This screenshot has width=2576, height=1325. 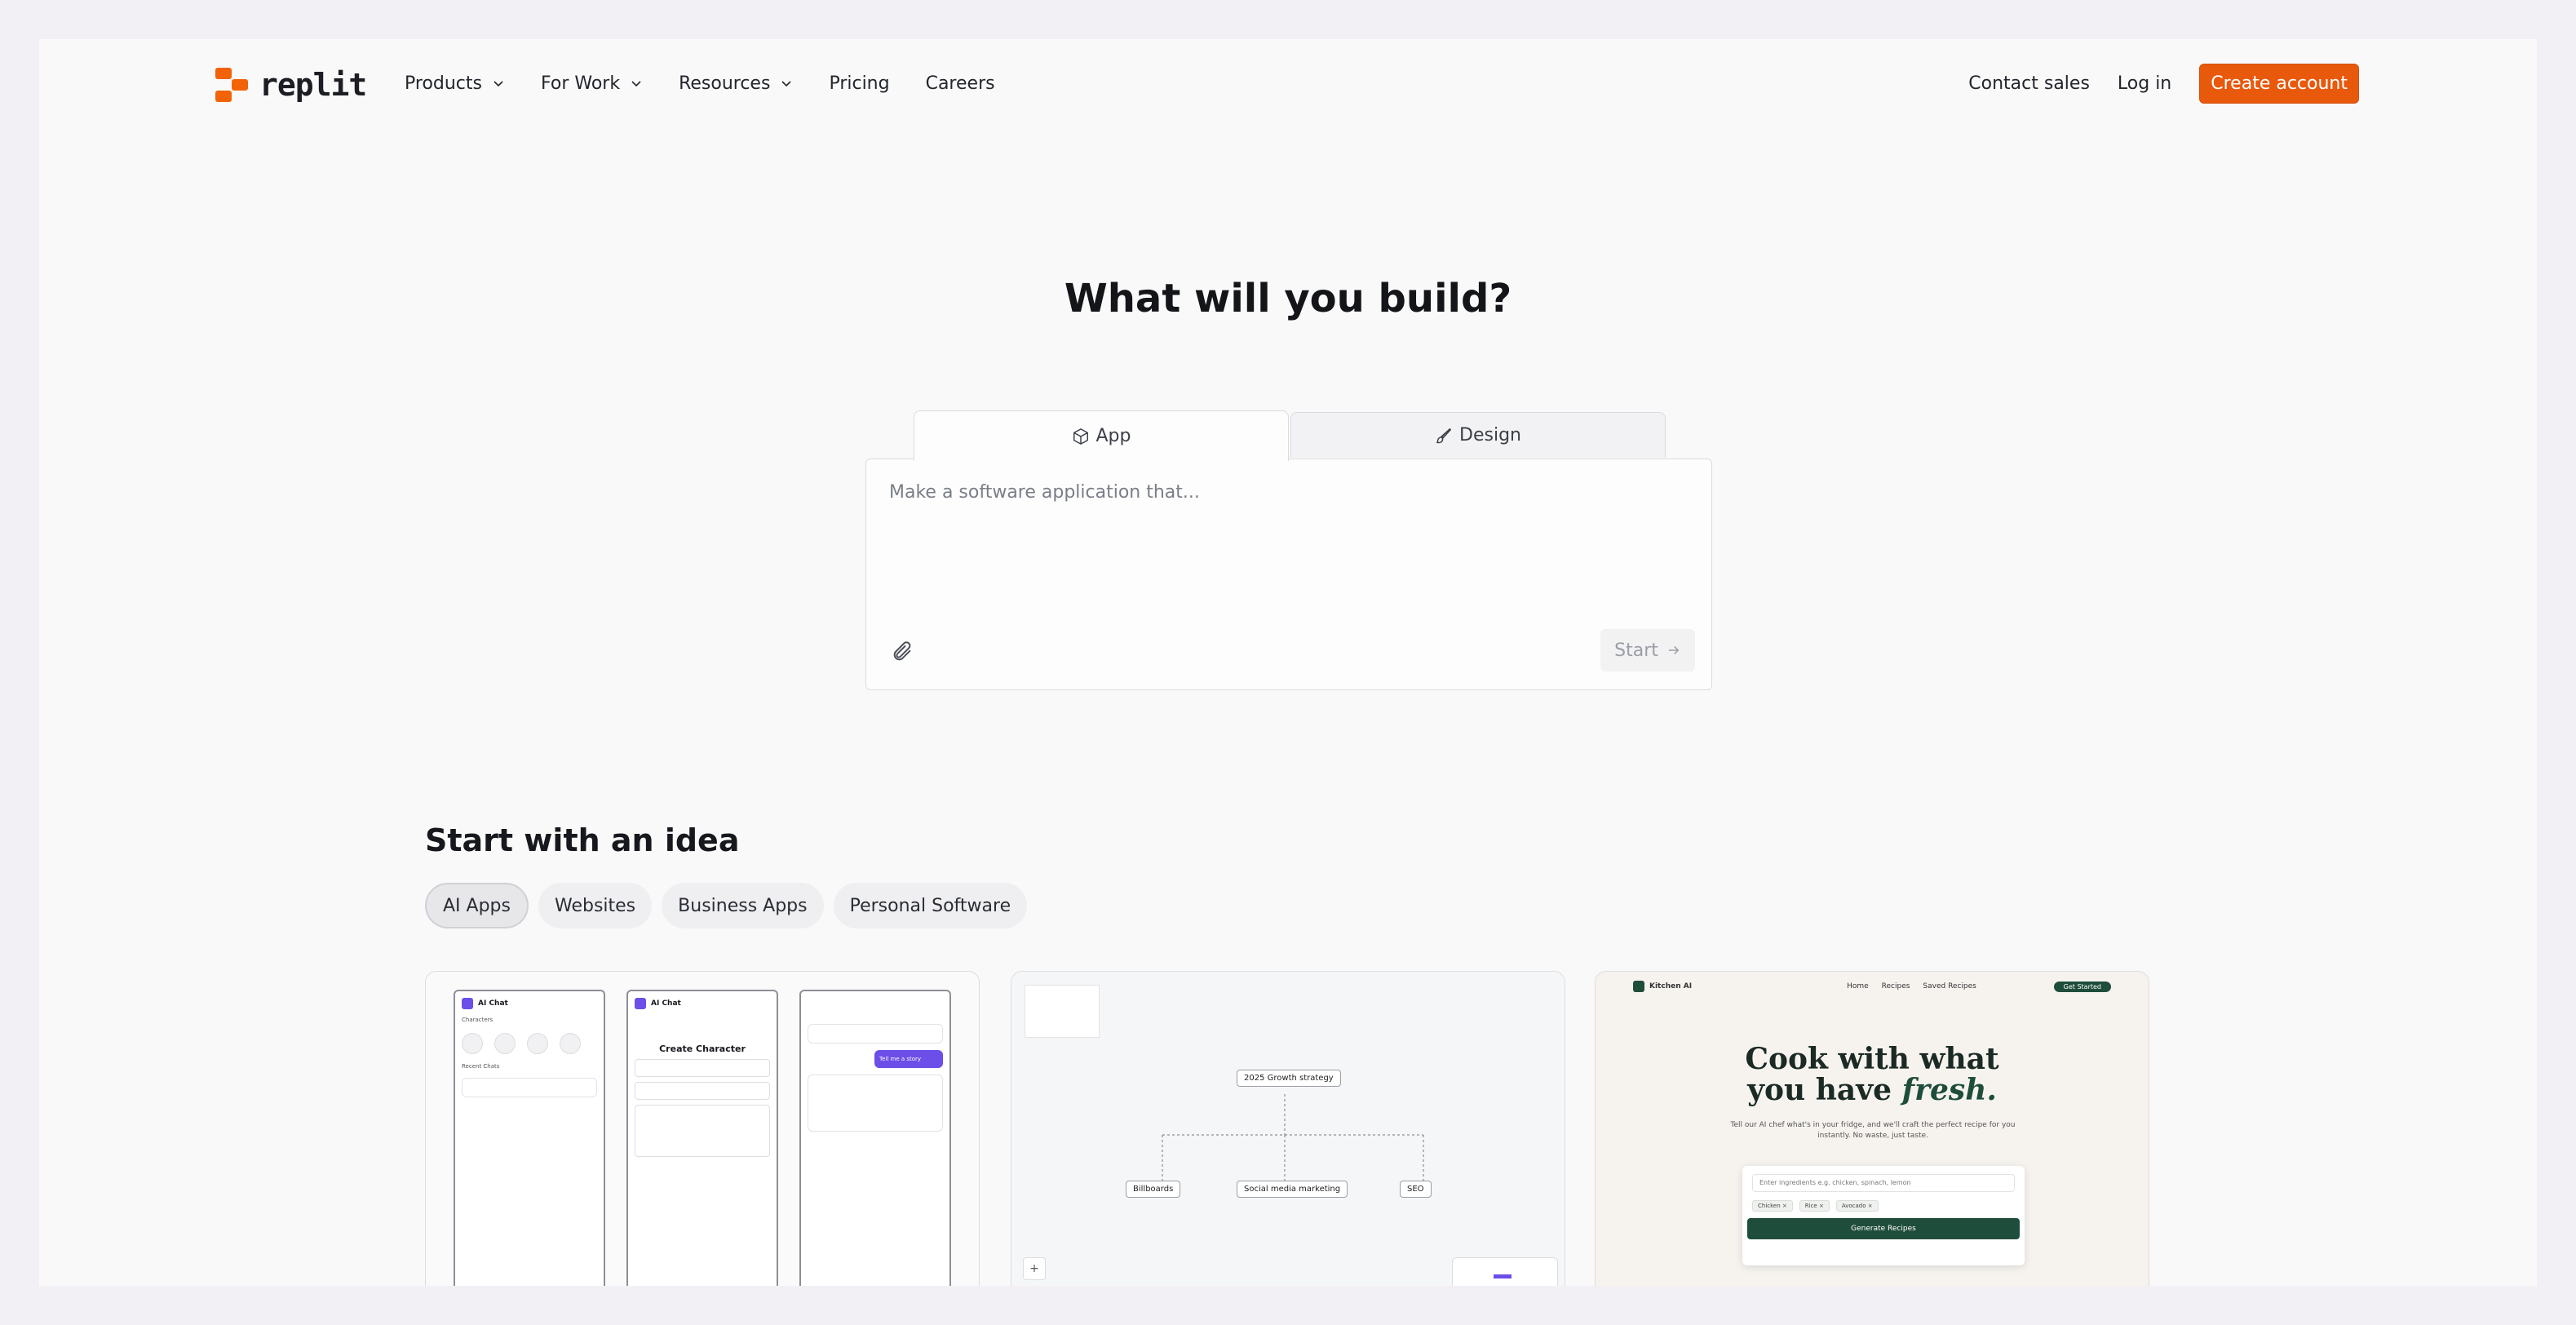 I want to click on nav-pricing: Pricing, so click(x=859, y=83).